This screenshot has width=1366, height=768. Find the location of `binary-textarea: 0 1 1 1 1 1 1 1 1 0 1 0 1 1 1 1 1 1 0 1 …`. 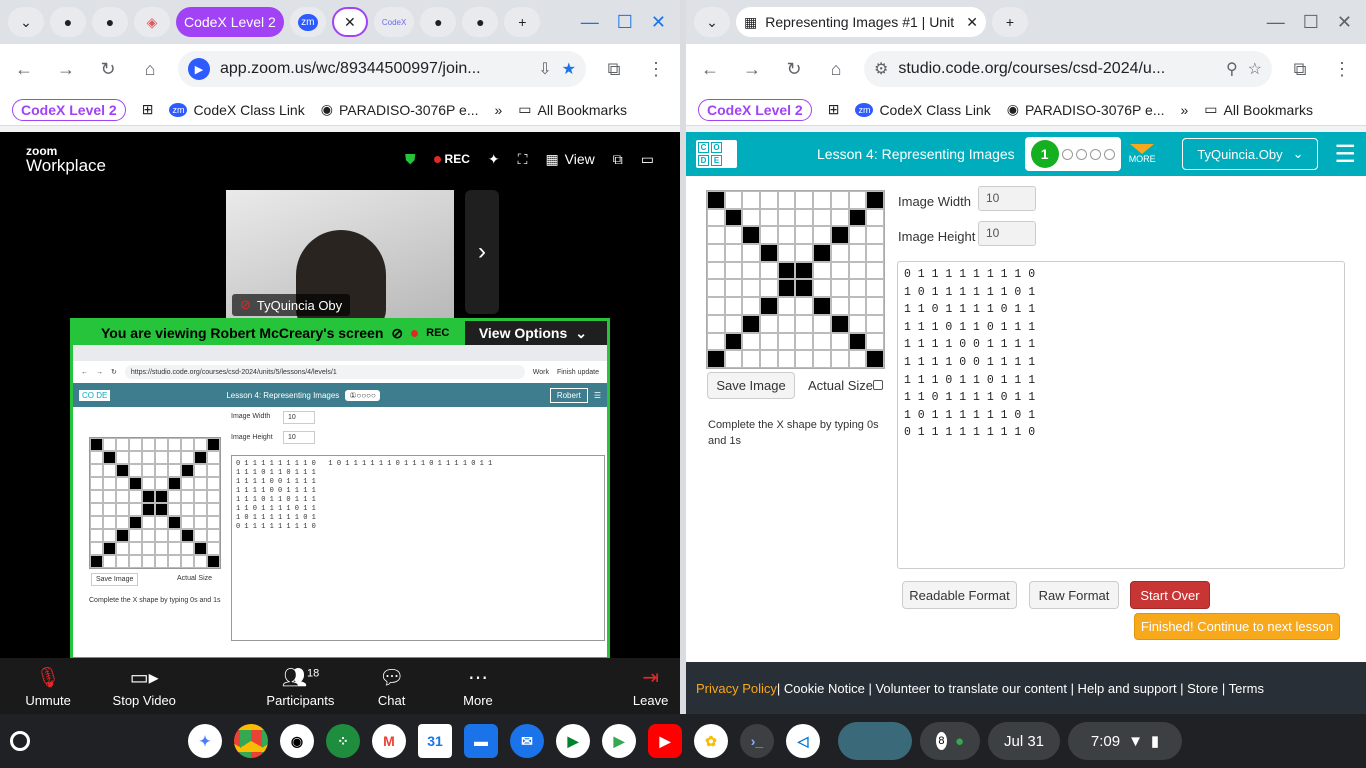

binary-textarea: 0 1 1 1 1 1 1 1 1 0 1 0 1 1 1 1 1 1 0 1 … is located at coordinates (1121, 415).